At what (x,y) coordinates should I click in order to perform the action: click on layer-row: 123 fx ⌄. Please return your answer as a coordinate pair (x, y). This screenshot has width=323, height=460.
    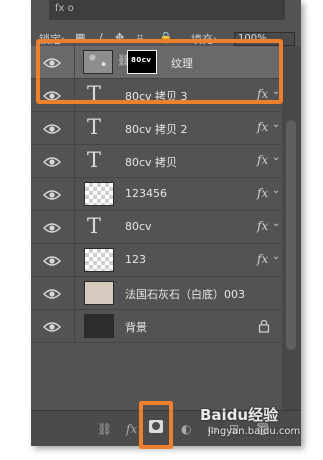
    Looking at the image, I should click on (156, 260).